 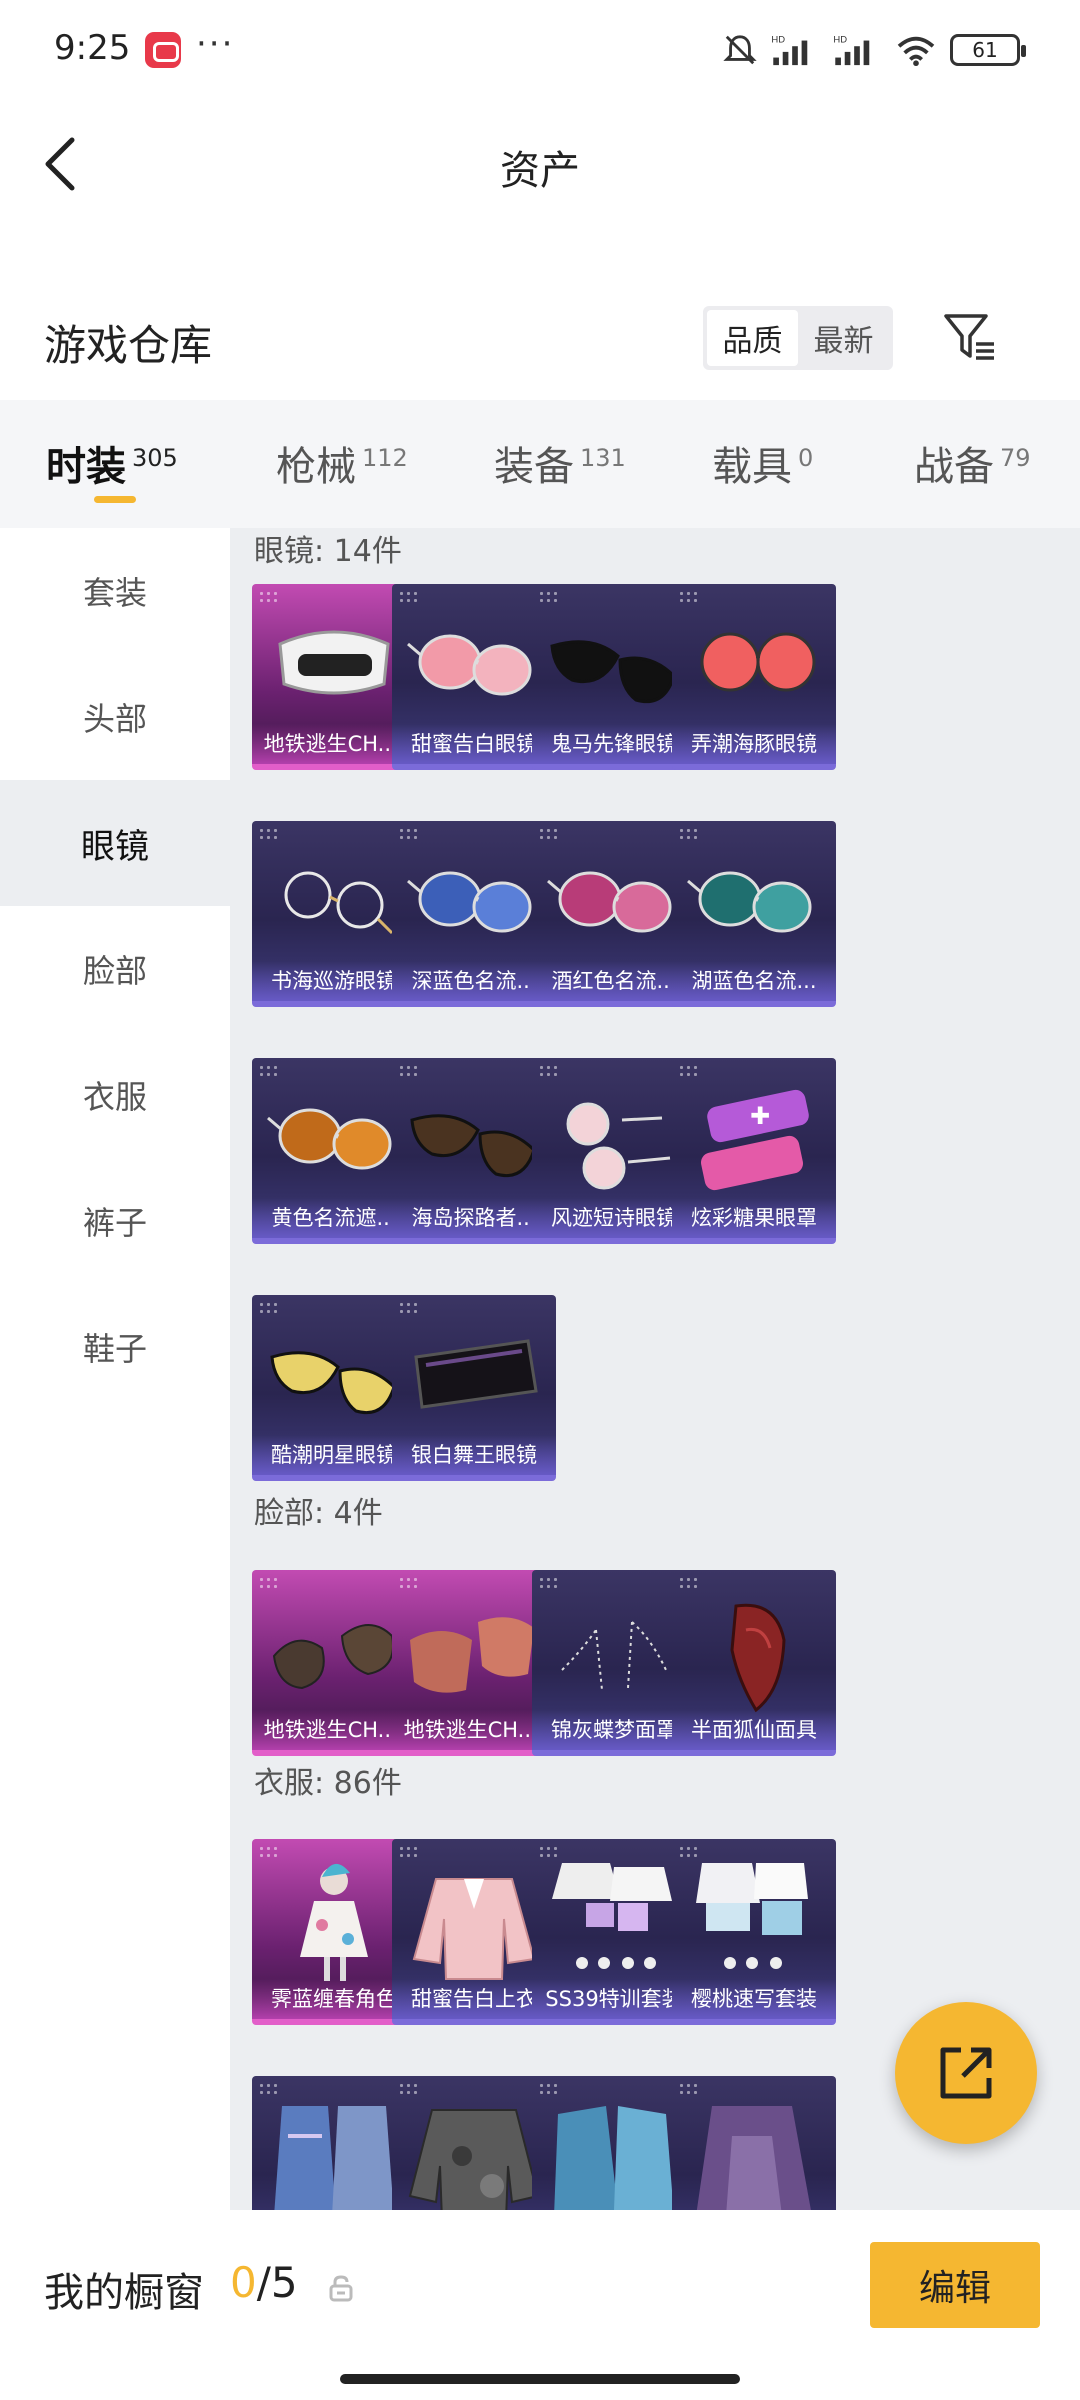 What do you see at coordinates (754, 1999) in the screenshot?
I see `item-name: 樱桃速写套装` at bounding box center [754, 1999].